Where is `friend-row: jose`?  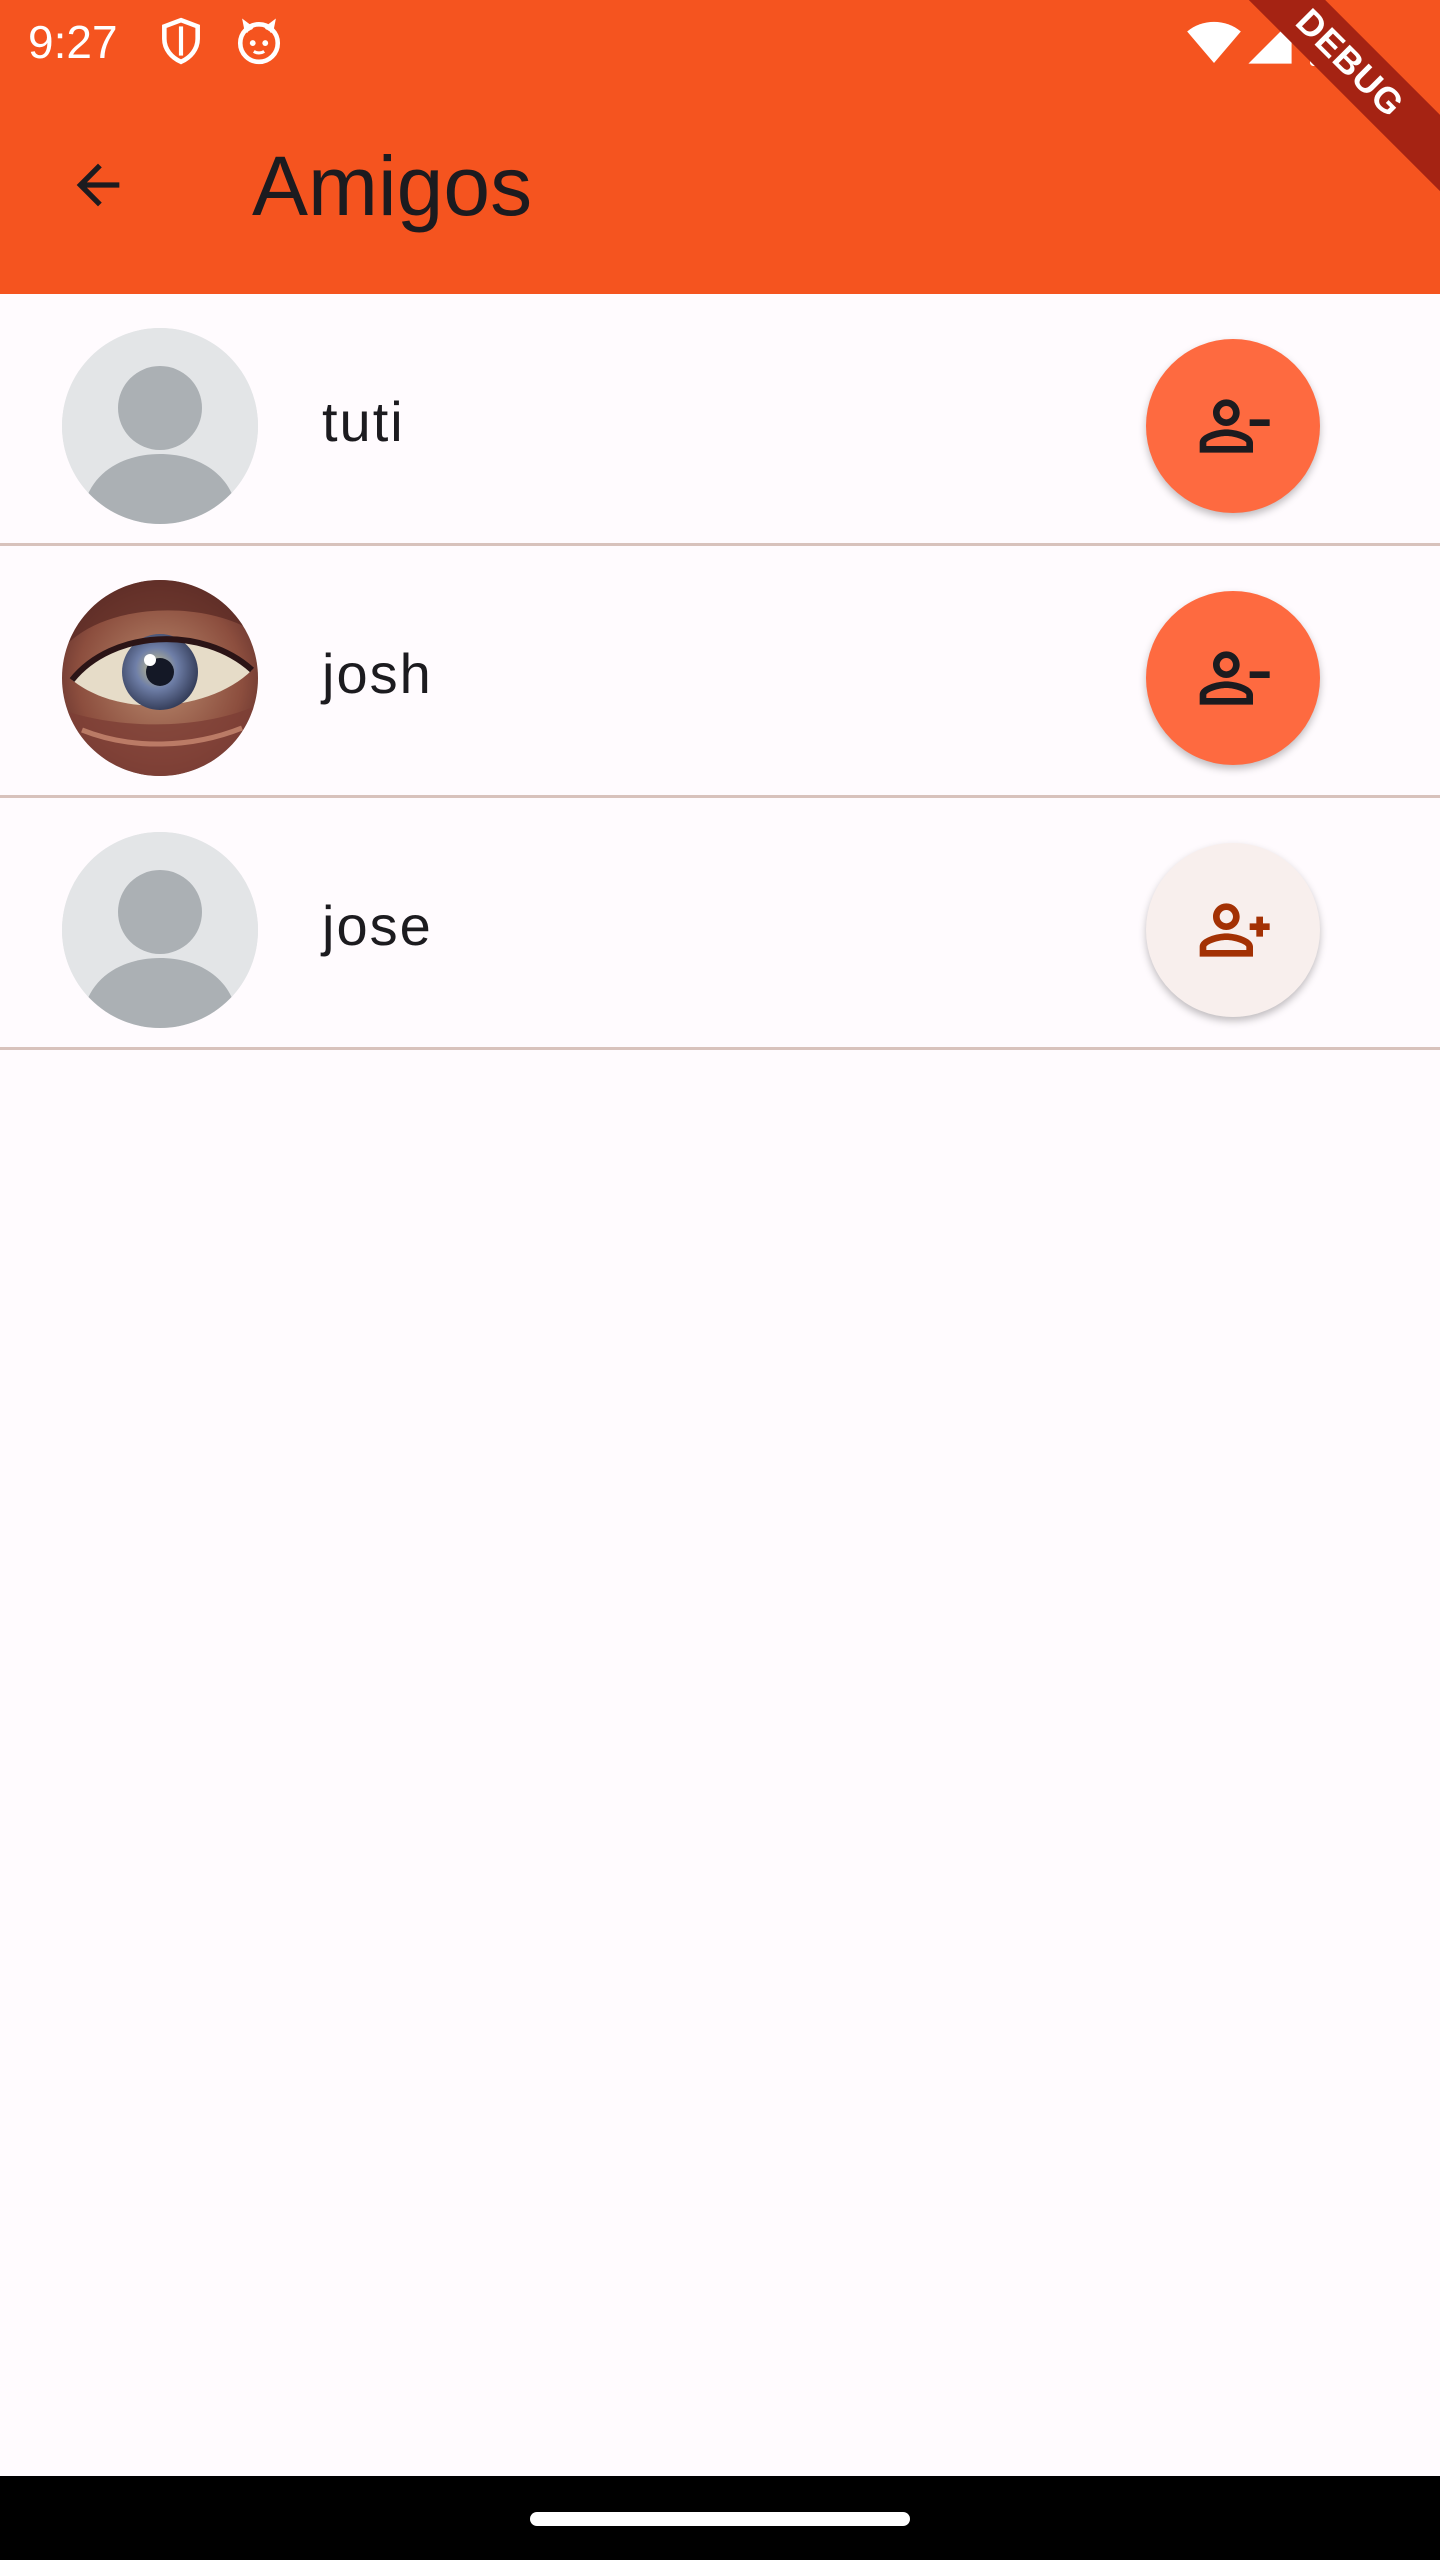 friend-row: jose is located at coordinates (720, 924).